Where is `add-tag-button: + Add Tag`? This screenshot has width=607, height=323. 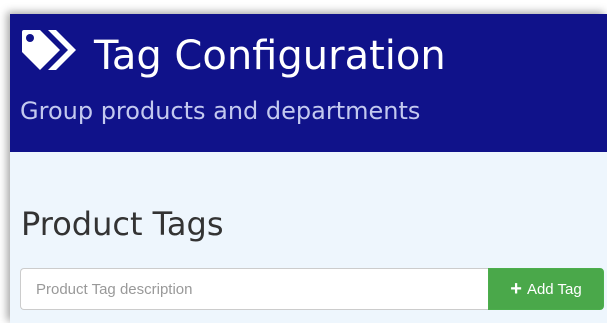 add-tag-button: + Add Tag is located at coordinates (546, 289).